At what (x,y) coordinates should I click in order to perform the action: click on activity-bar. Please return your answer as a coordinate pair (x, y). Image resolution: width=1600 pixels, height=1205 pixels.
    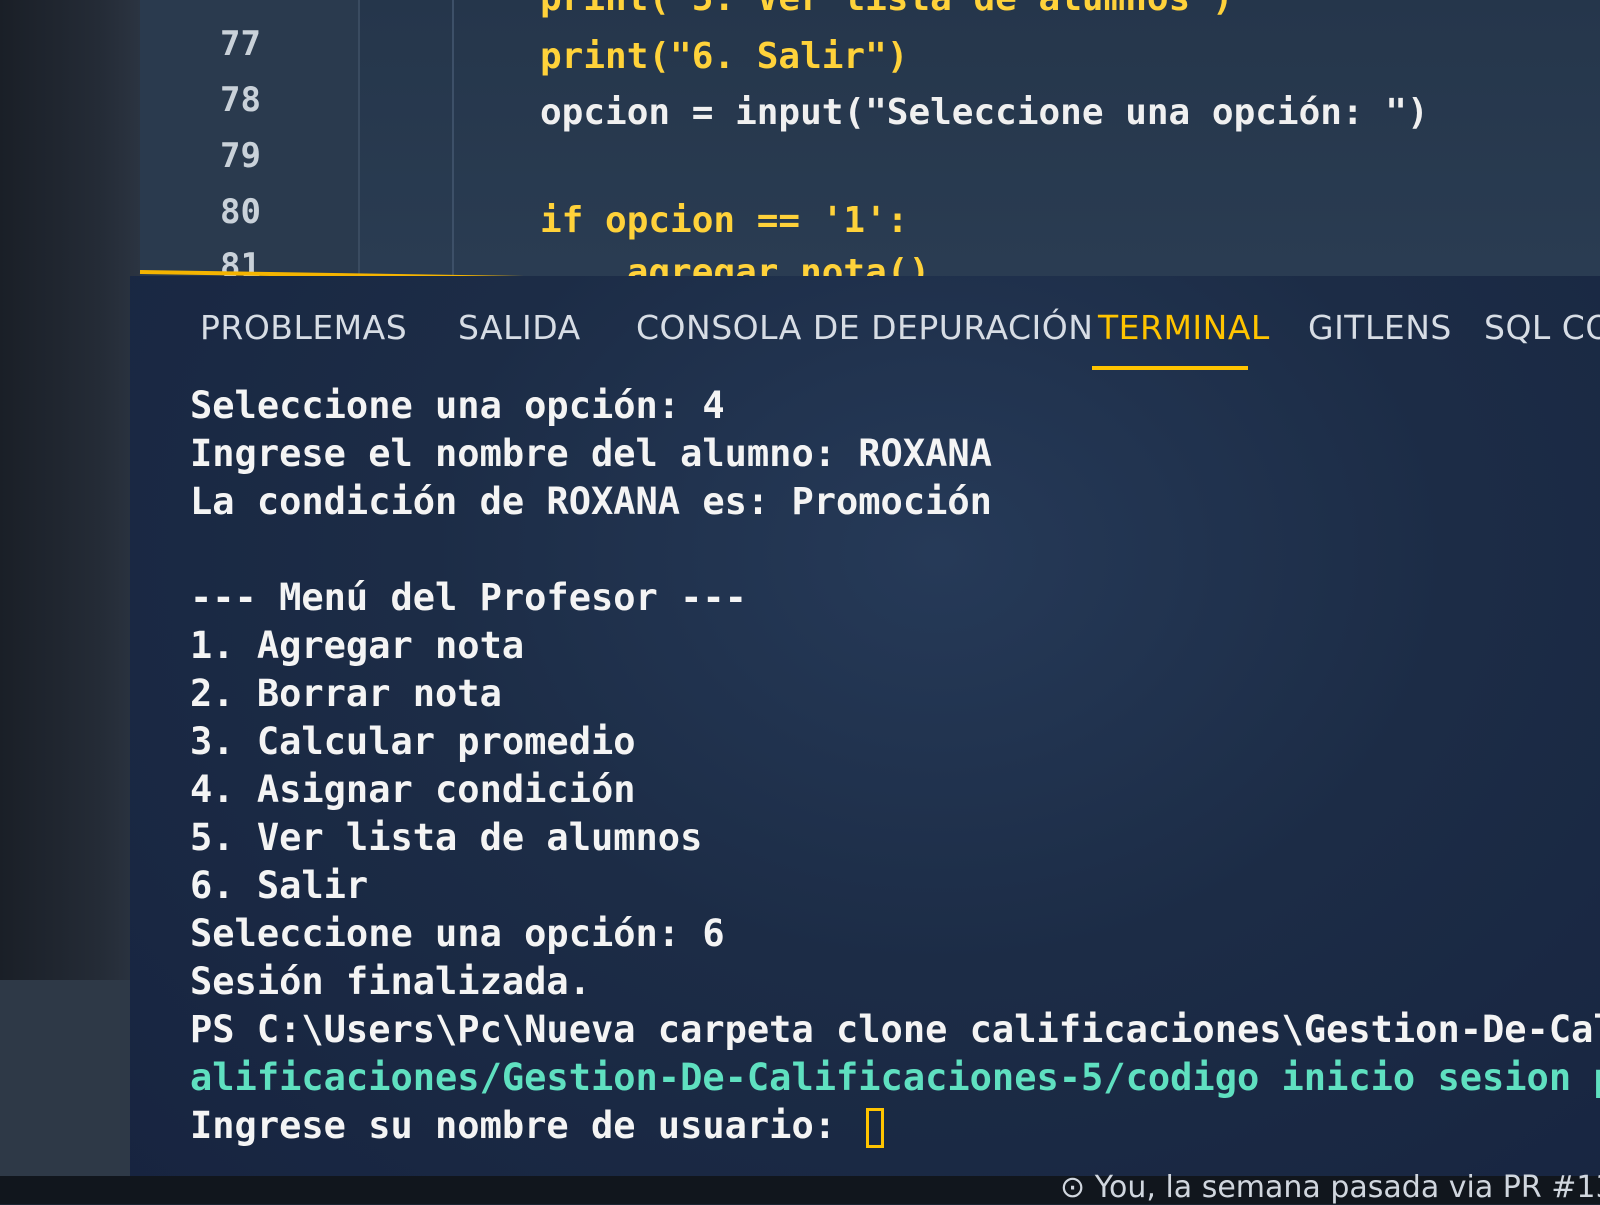
    Looking at the image, I should click on (65, 1092).